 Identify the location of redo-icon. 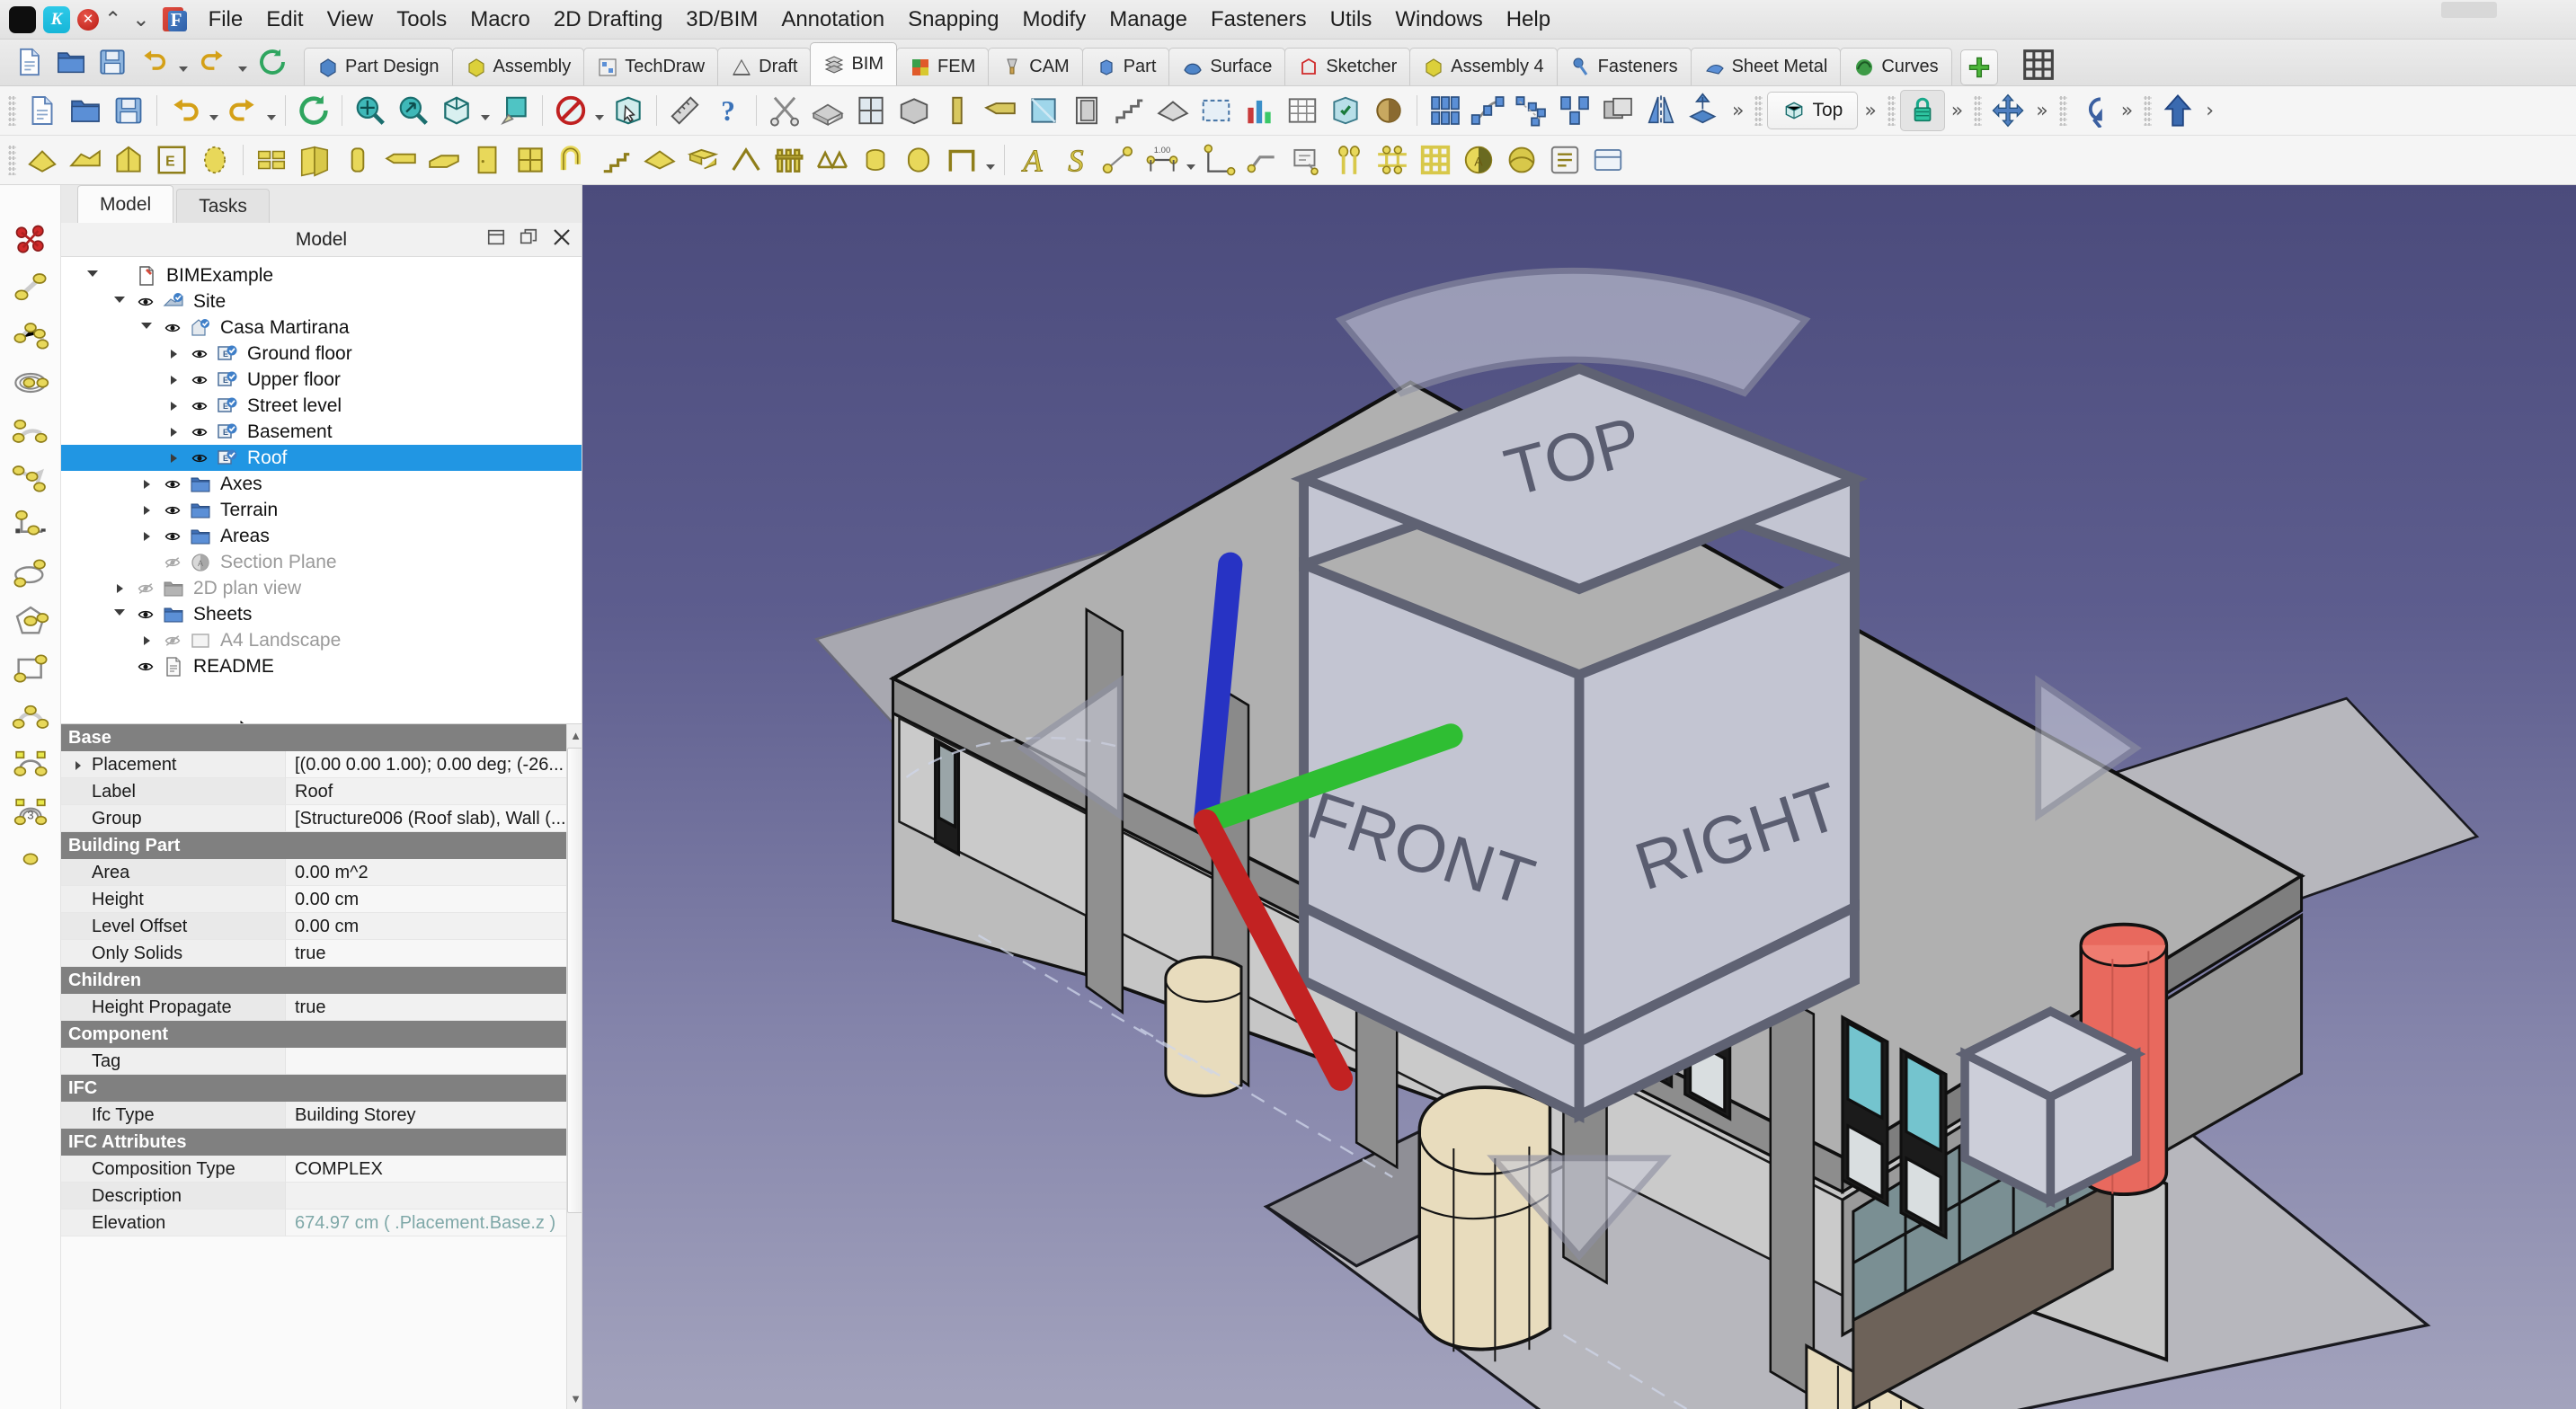
(242, 110).